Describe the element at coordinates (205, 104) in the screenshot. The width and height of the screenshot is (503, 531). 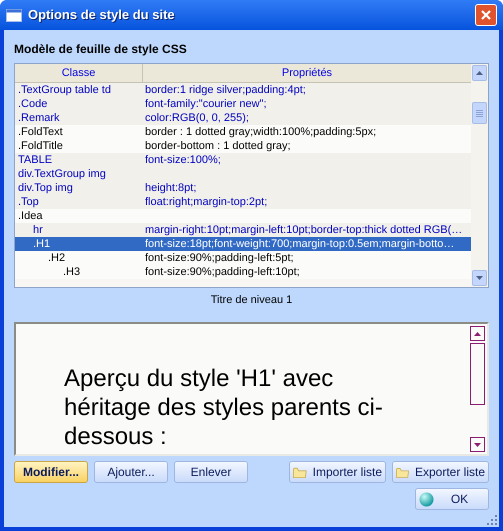
I see `table-cell-text: font-family:"courier new";` at that location.